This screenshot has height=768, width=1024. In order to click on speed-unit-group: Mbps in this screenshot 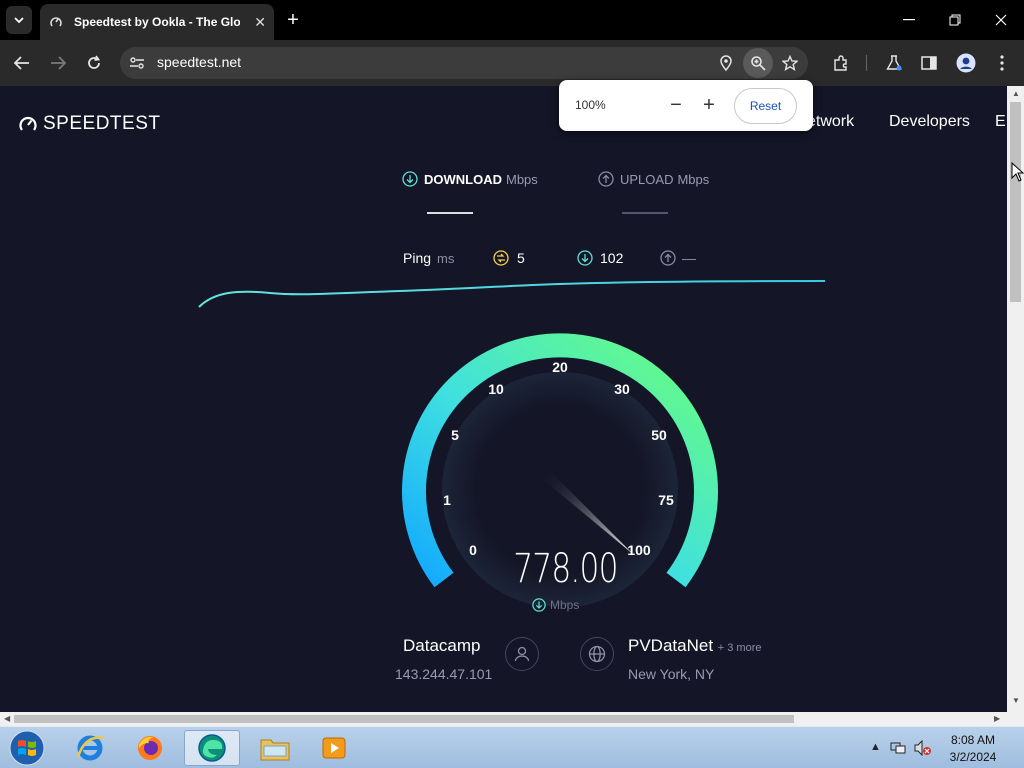, I will do `click(555, 605)`.